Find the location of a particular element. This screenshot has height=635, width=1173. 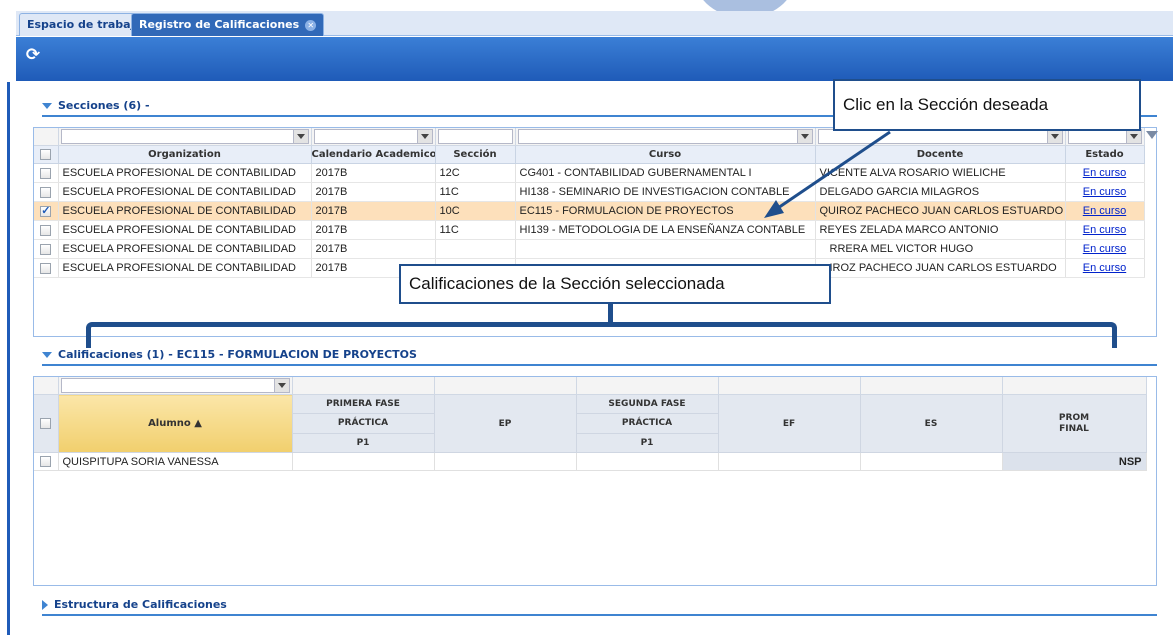

annotation-arrow is located at coordinates (827, 174).